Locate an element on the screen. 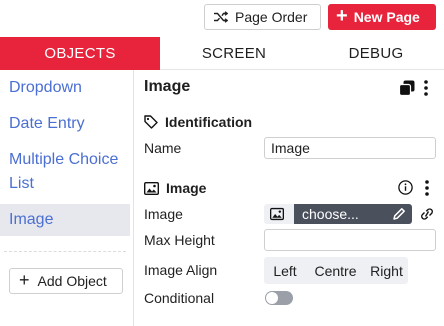 This screenshot has width=444, height=326. top-toolbar: Page Order + New Page is located at coordinates (222, 18).